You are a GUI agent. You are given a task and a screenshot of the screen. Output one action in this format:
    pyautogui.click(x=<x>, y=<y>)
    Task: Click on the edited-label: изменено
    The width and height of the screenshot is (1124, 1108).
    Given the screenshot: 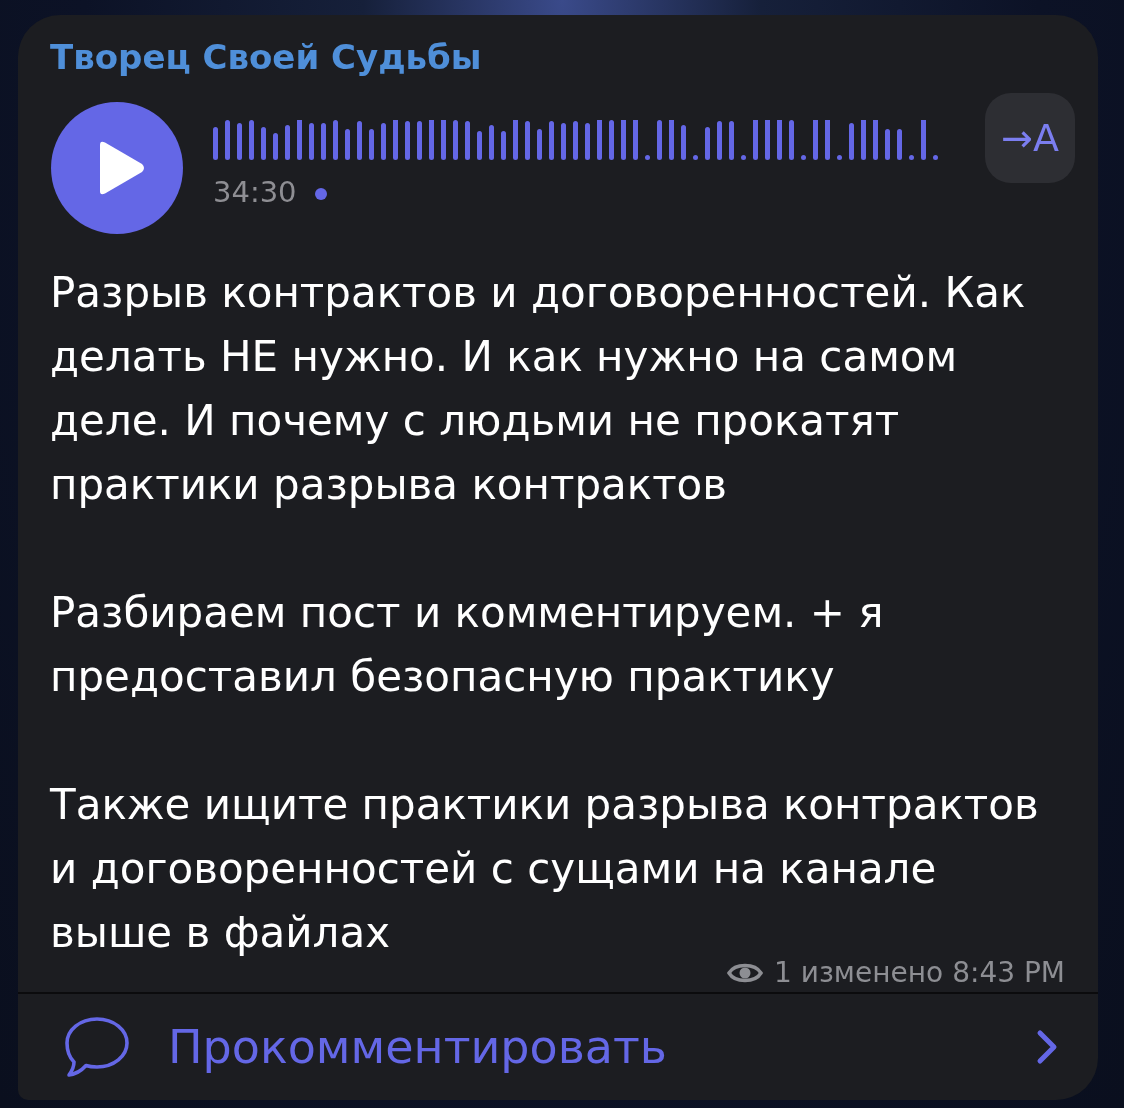 What is the action you would take?
    pyautogui.click(x=872, y=973)
    